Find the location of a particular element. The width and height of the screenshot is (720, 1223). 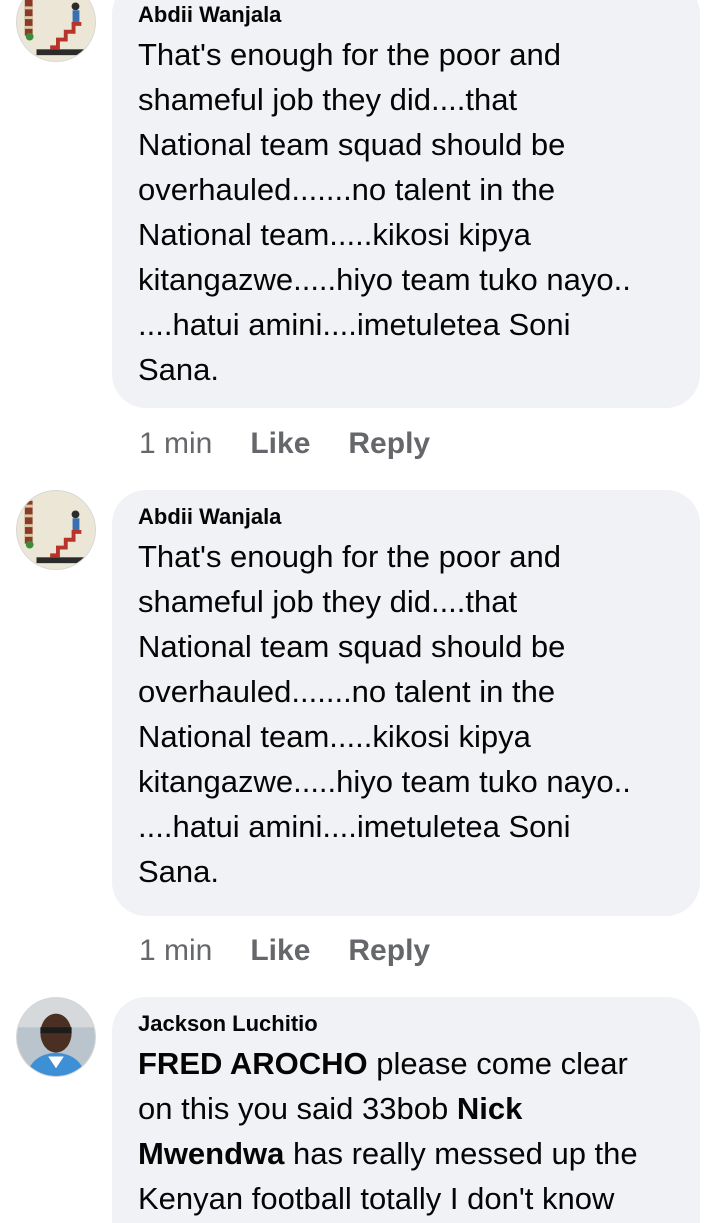

mention-link: FRED AROCHO is located at coordinates (253, 1063).